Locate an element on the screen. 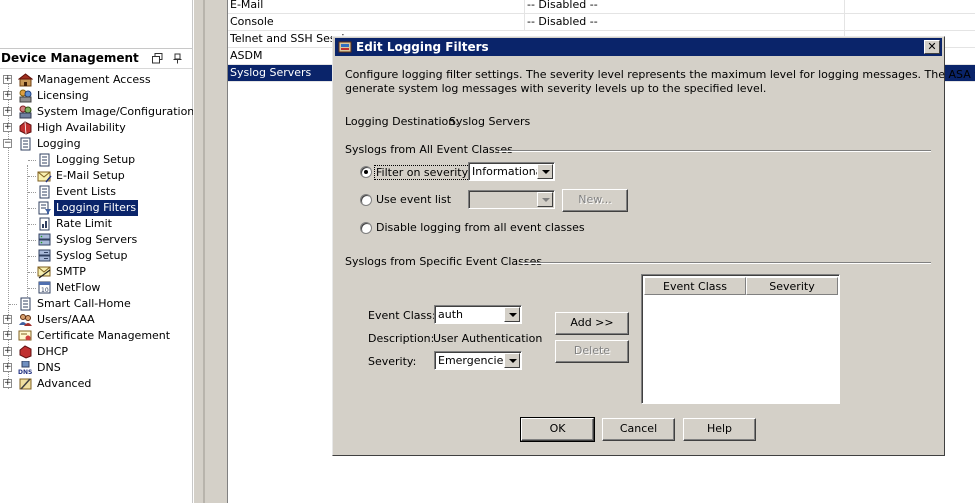 The height and width of the screenshot is (503, 975). tree-label: Logging Filters is located at coordinates (96, 208).